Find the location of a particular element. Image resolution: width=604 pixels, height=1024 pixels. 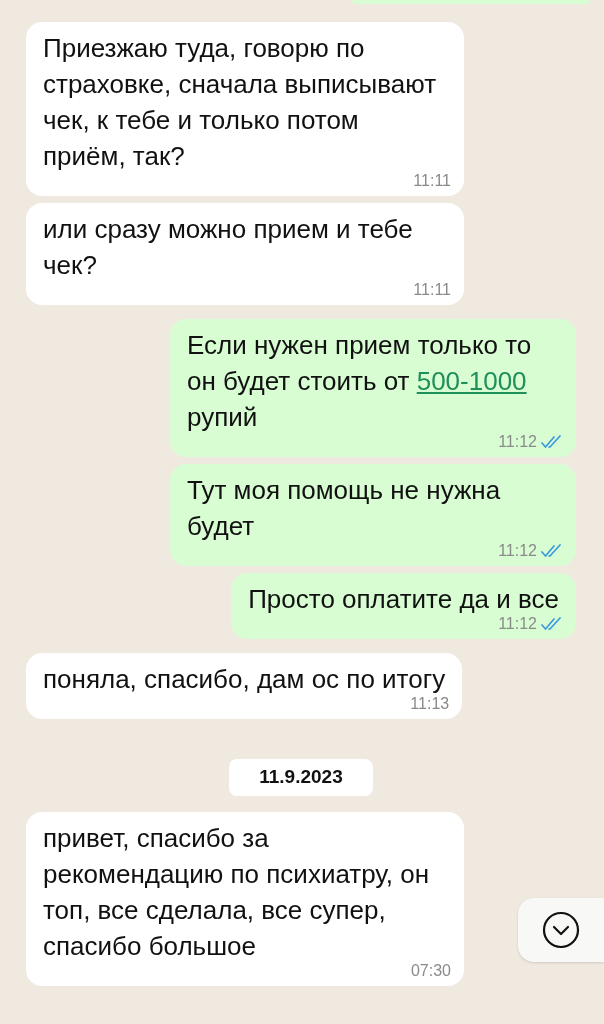

message-text: Если нужен прием только то он будет стоить от 500-1000 рупий is located at coordinates (360, 381).